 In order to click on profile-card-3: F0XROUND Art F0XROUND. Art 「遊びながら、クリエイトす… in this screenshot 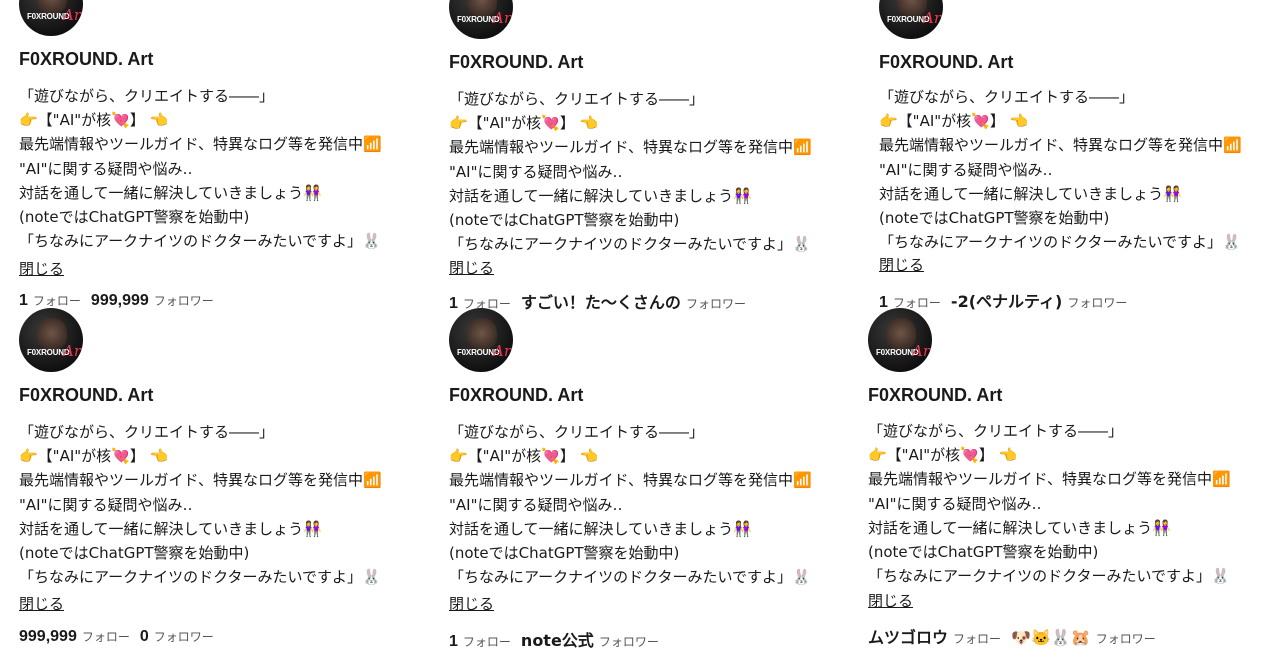, I will do `click(1079, 155)`.